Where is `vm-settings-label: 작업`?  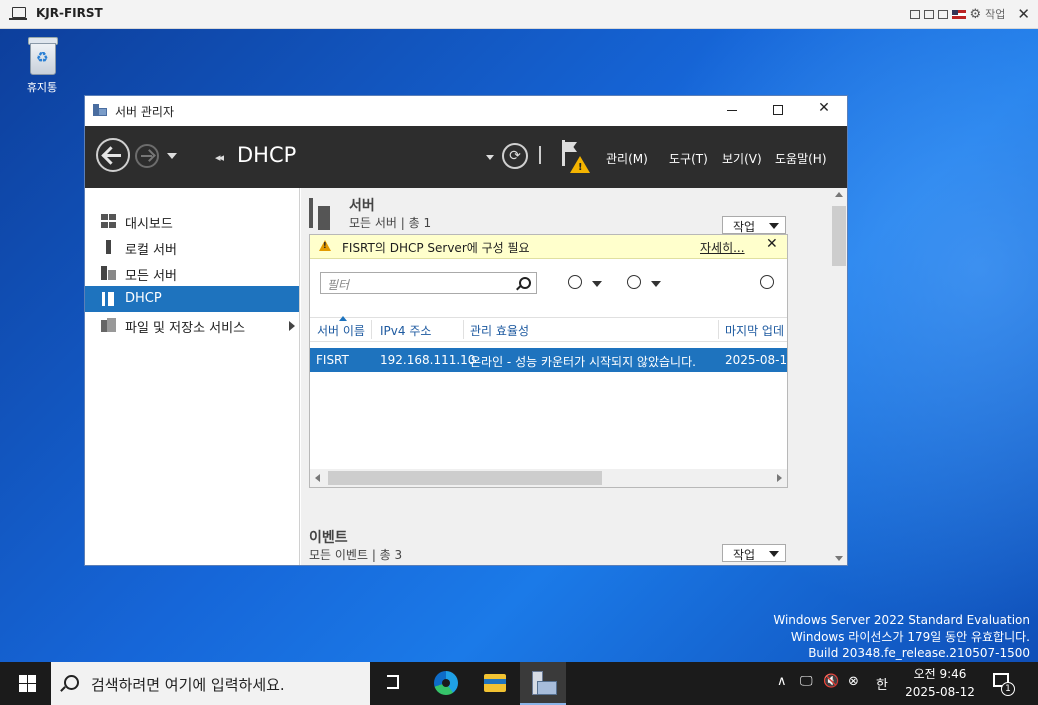
vm-settings-label: 작업 is located at coordinates (995, 14).